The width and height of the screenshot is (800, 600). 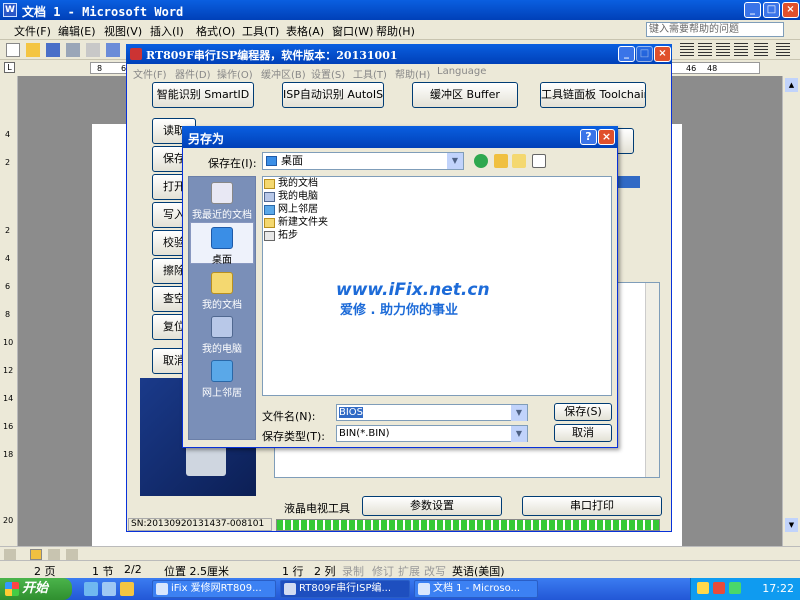 I want to click on new-folder-icon, so click(x=519, y=161).